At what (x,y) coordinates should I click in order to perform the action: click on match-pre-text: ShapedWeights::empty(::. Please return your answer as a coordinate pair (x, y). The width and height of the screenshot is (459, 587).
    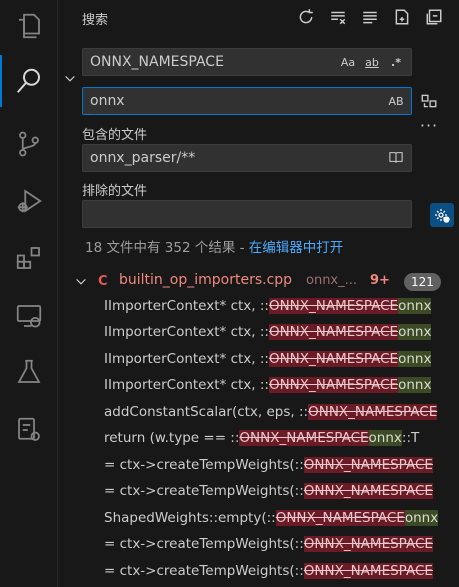
    Looking at the image, I should click on (190, 517).